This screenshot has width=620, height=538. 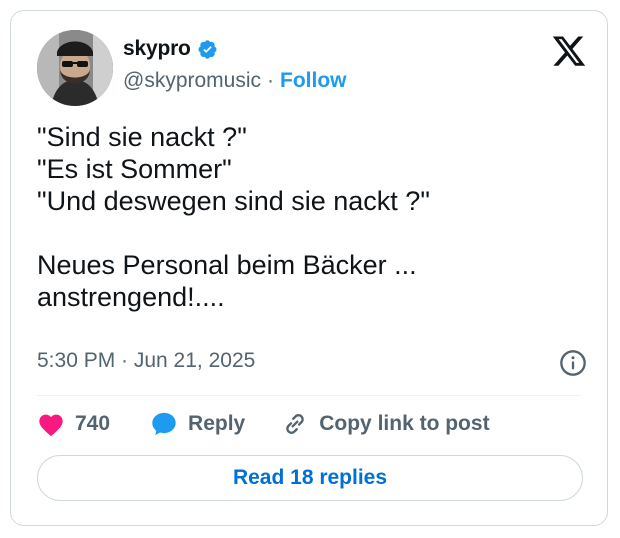 I want to click on like-count: 740, so click(x=93, y=423).